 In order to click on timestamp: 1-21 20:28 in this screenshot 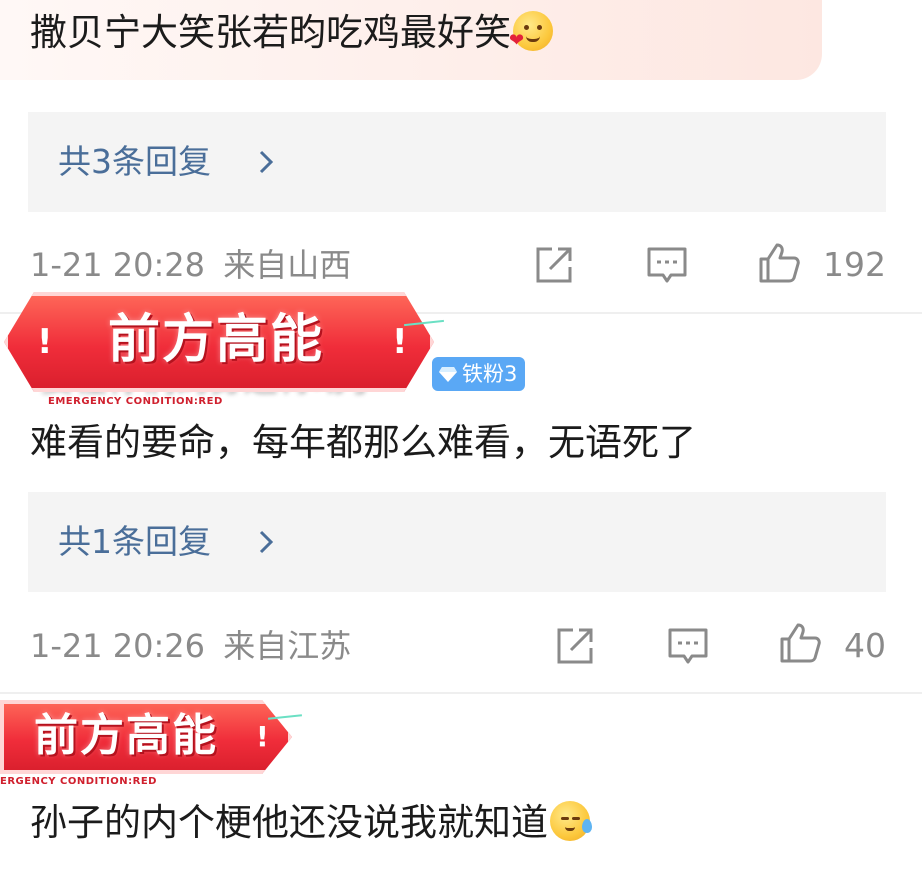, I will do `click(118, 265)`.